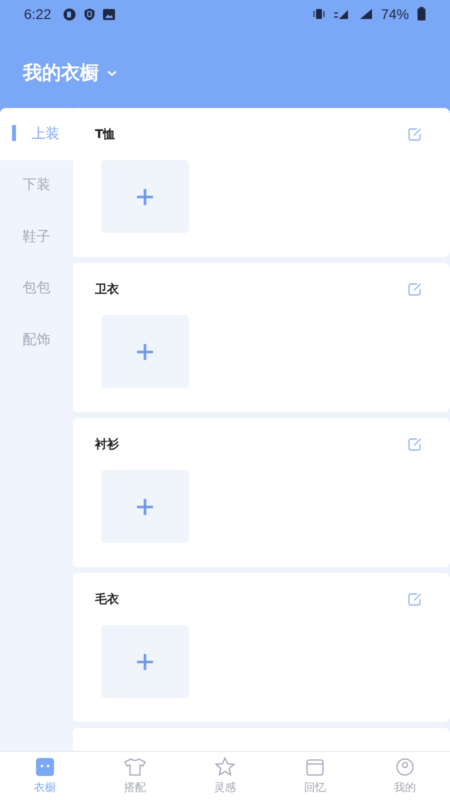 The image size is (450, 800). Describe the element at coordinates (36, 134) in the screenshot. I see `category-tab: 上装` at that location.